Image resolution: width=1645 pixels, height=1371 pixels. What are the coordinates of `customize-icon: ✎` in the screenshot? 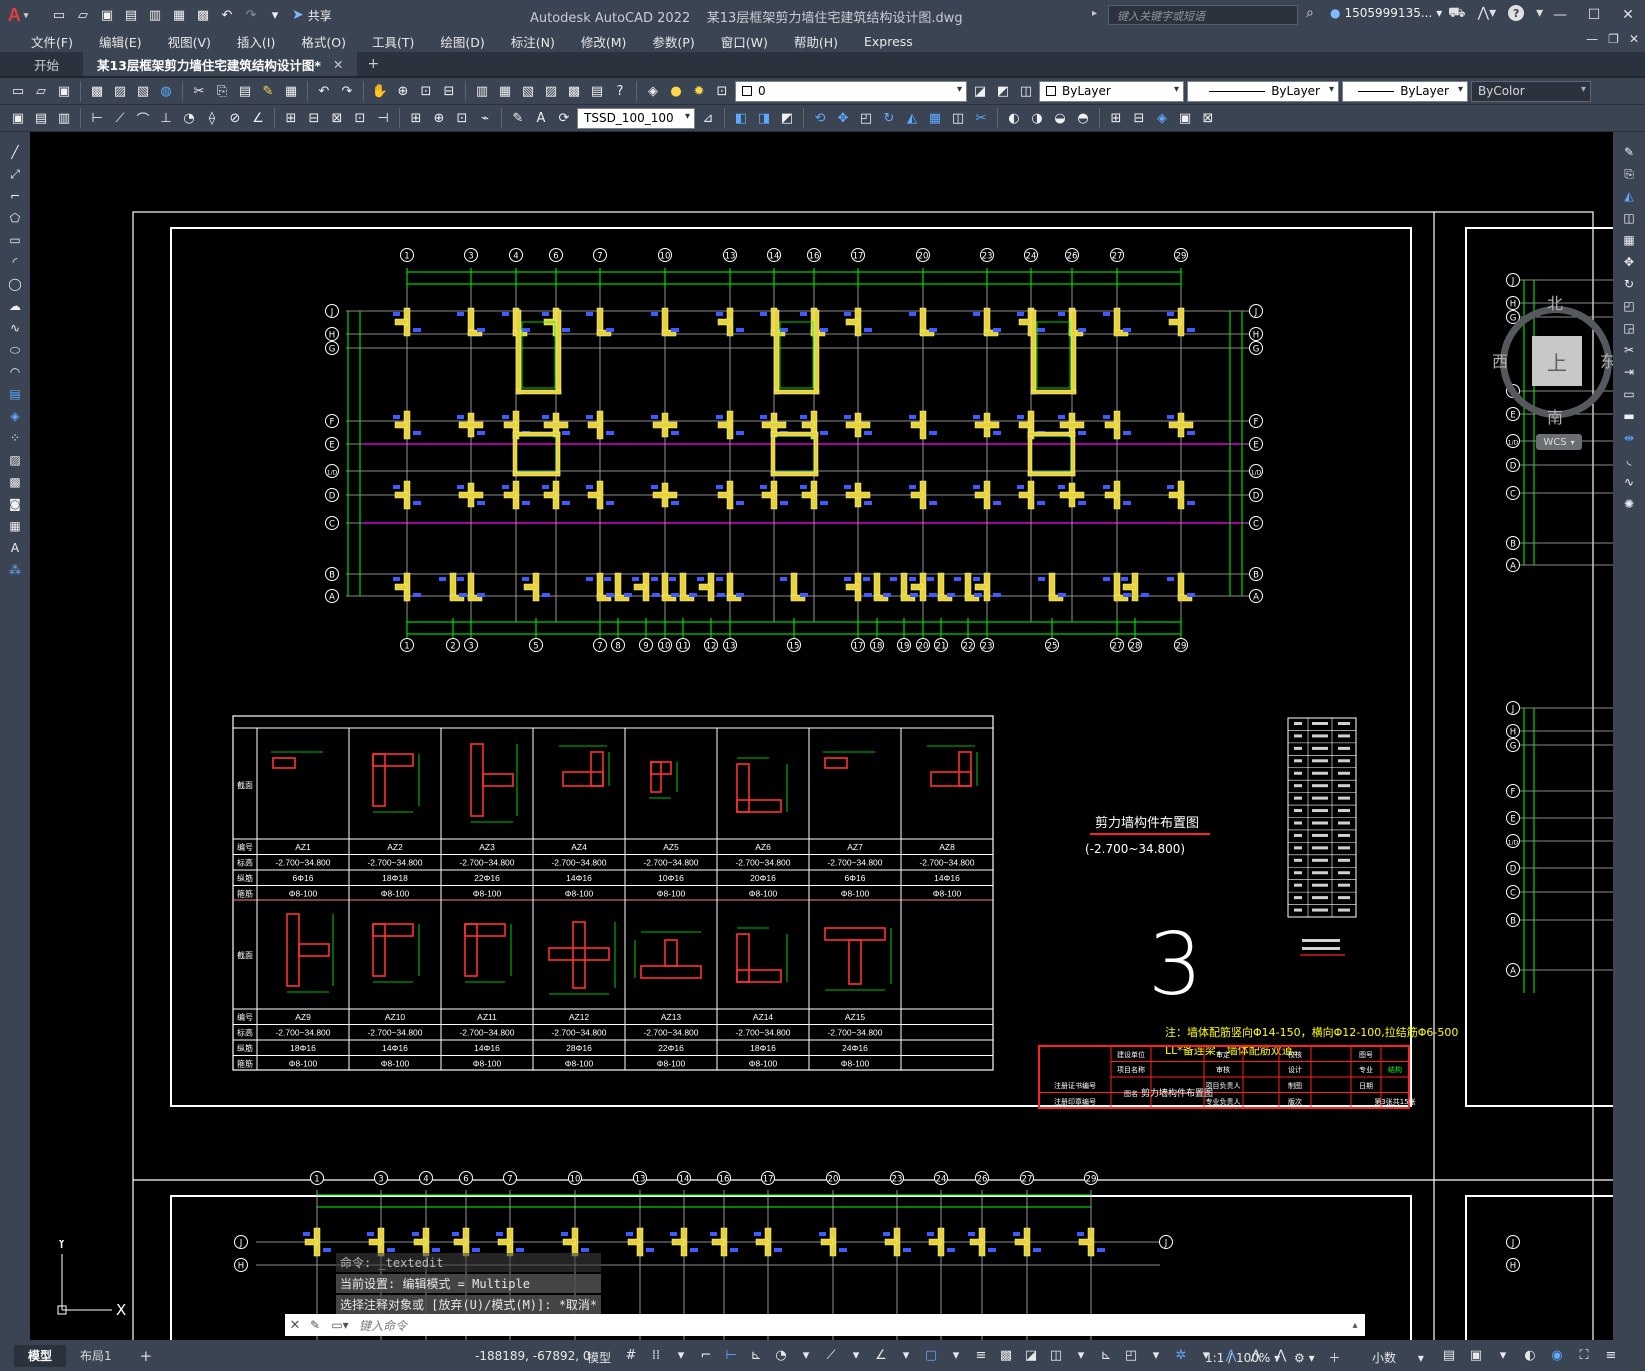 It's located at (315, 1325).